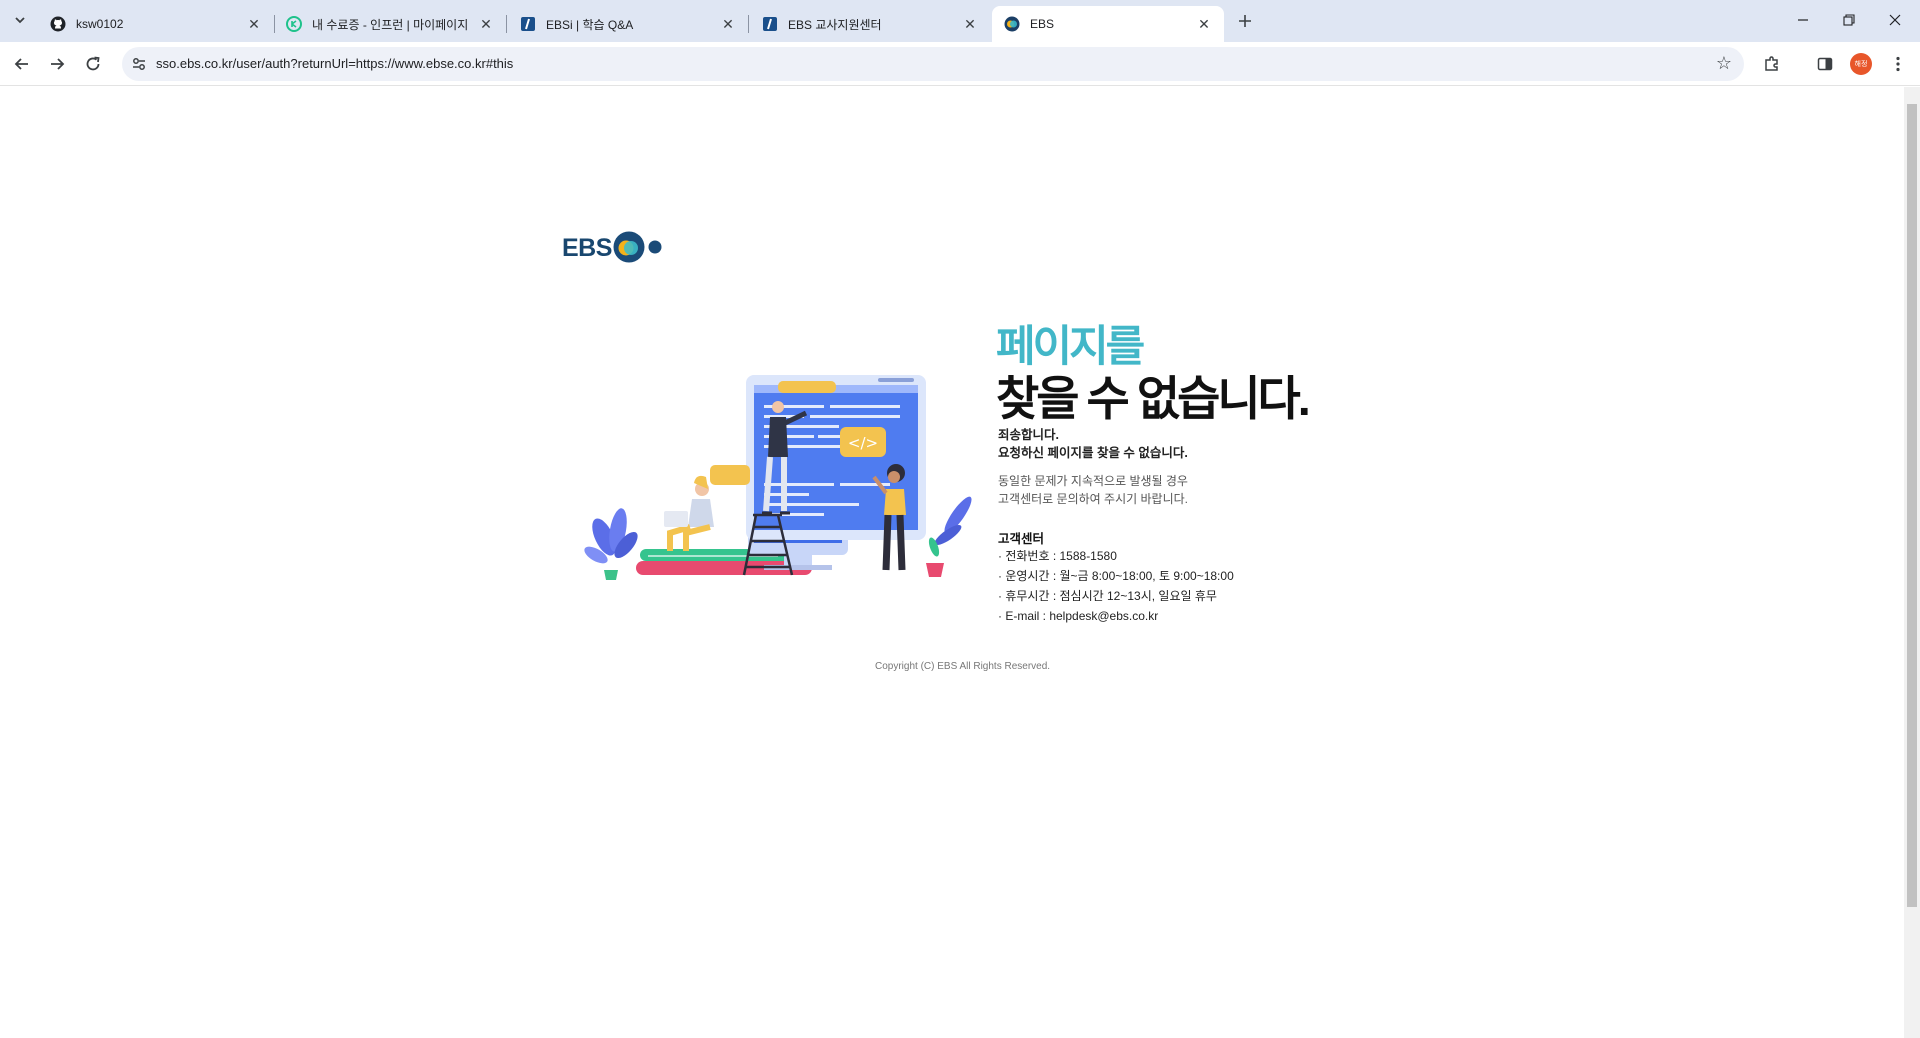 This screenshot has height=1038, width=1920. What do you see at coordinates (1861, 64) in the screenshot?
I see `profile-avatar: 해정` at bounding box center [1861, 64].